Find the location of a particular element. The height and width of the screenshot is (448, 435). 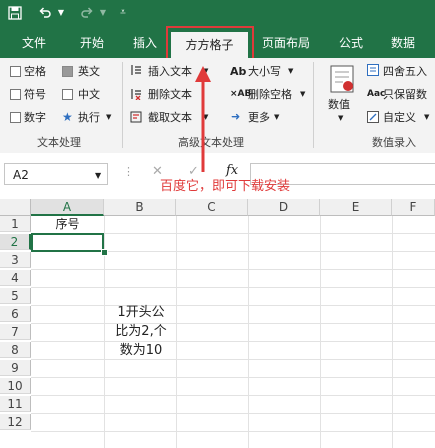

execute-dropdown-icon: ▼ is located at coordinates (108, 117).